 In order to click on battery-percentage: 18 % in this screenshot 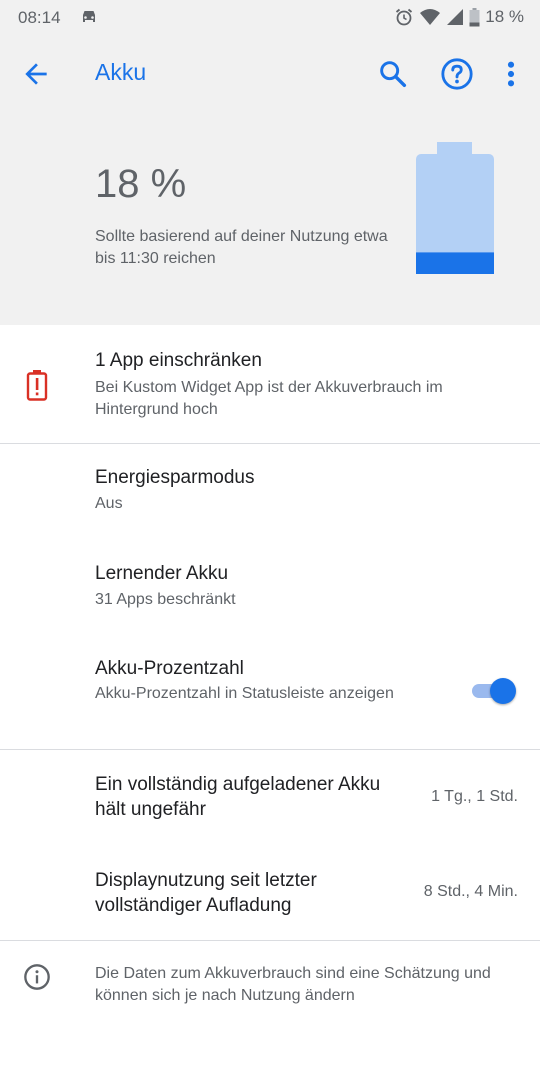, I will do `click(141, 184)`.